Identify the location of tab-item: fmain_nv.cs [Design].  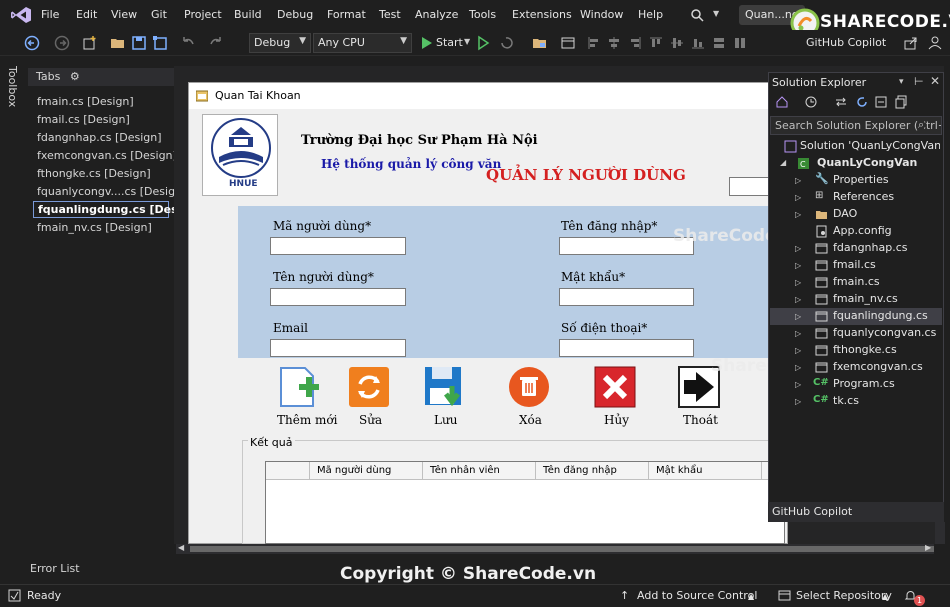
(94, 227).